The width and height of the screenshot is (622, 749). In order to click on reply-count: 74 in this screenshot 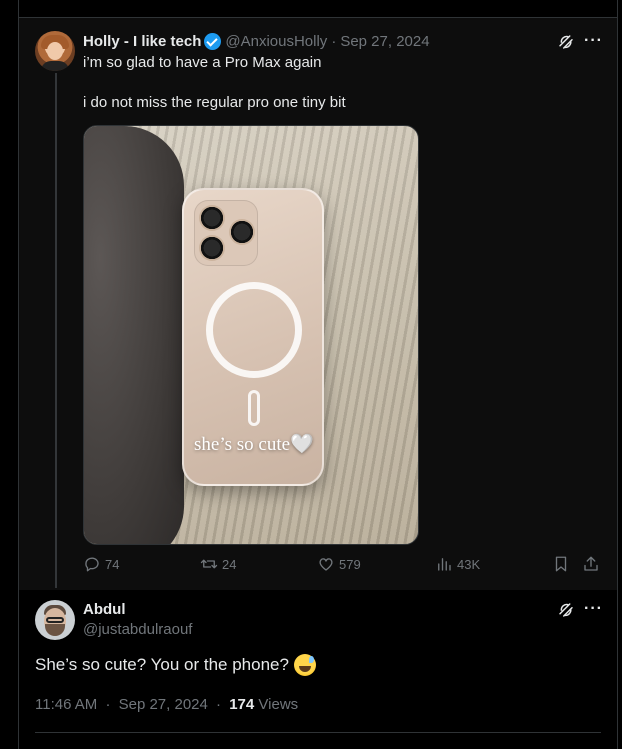, I will do `click(112, 564)`.